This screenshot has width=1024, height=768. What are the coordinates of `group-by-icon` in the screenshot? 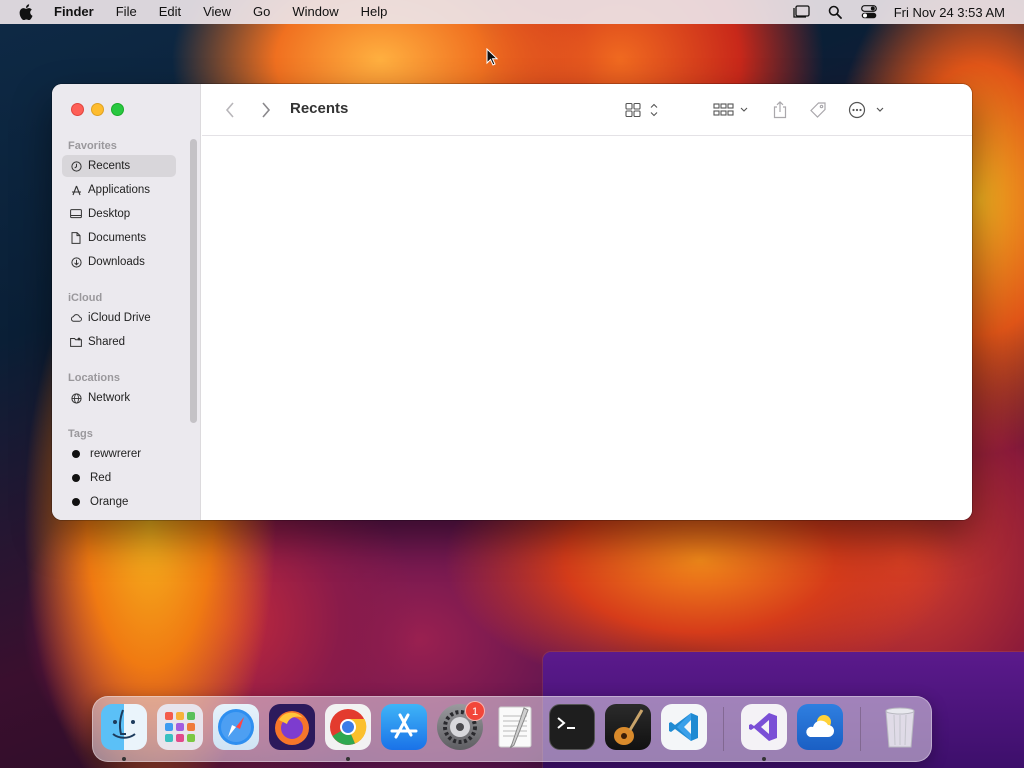 It's located at (731, 110).